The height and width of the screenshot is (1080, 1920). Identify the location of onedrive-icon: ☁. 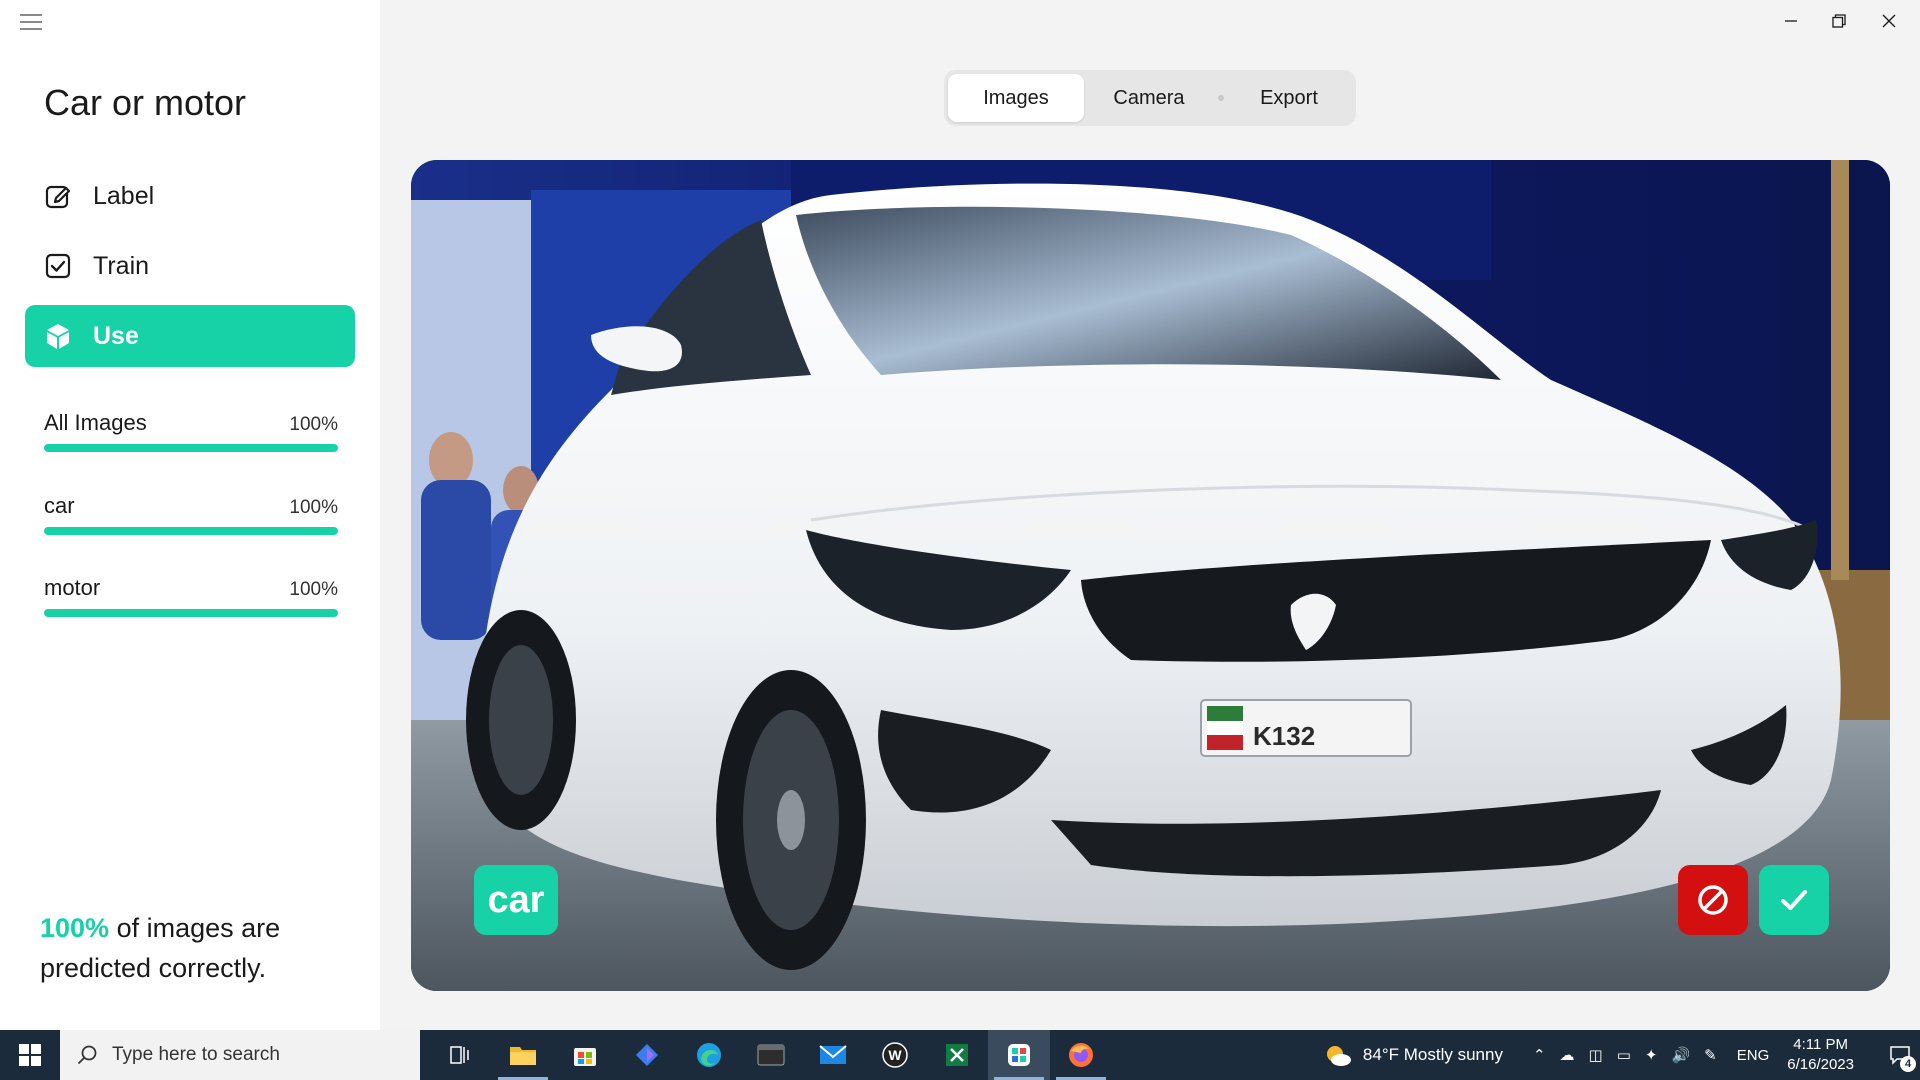
(1567, 1055).